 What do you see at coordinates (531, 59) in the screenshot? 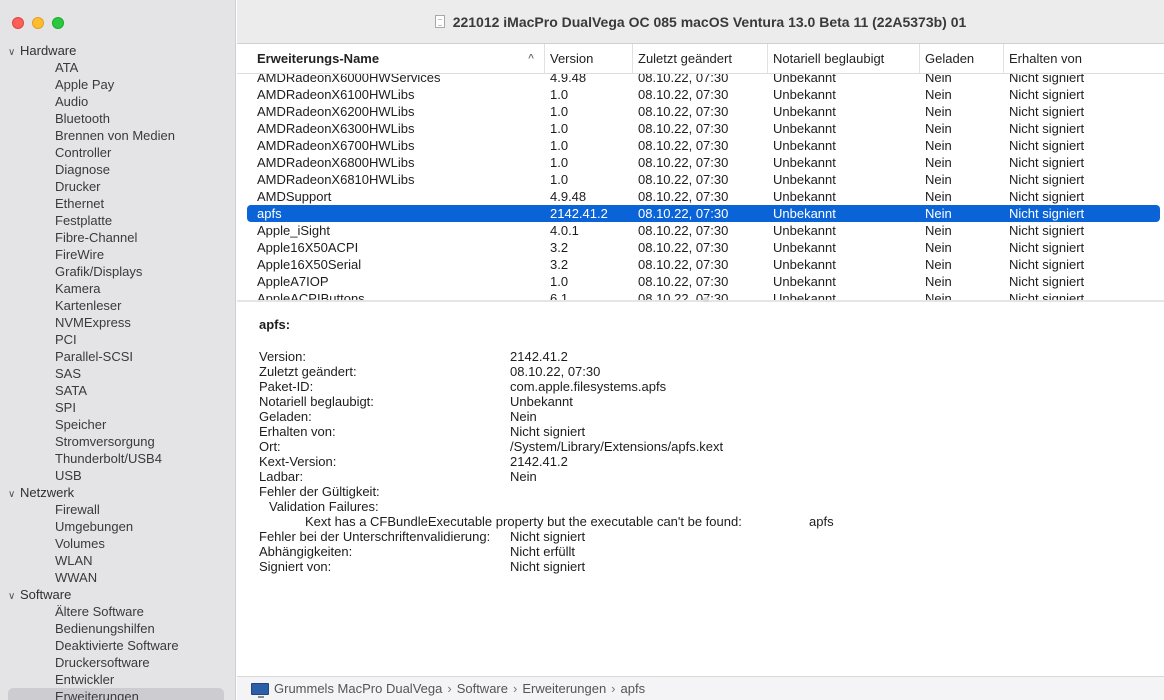
I see `sort-ascending-icon: ^` at bounding box center [531, 59].